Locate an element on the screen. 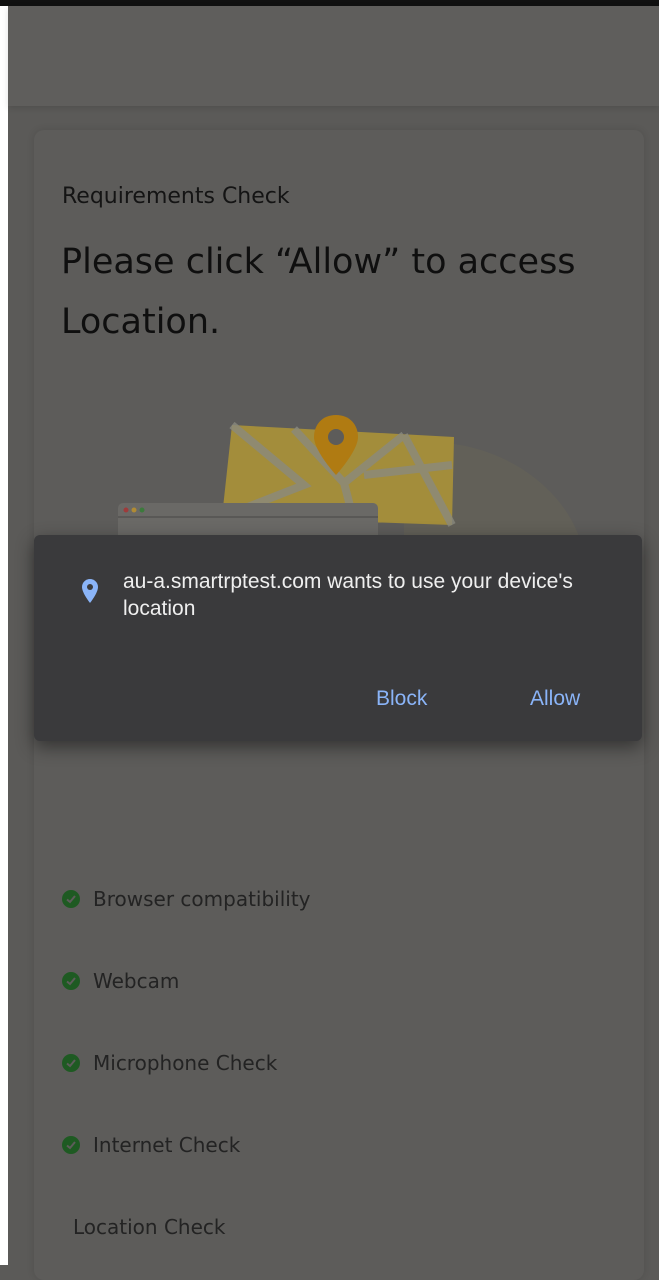  check-item-browser: Browser compatibility is located at coordinates (186, 899).